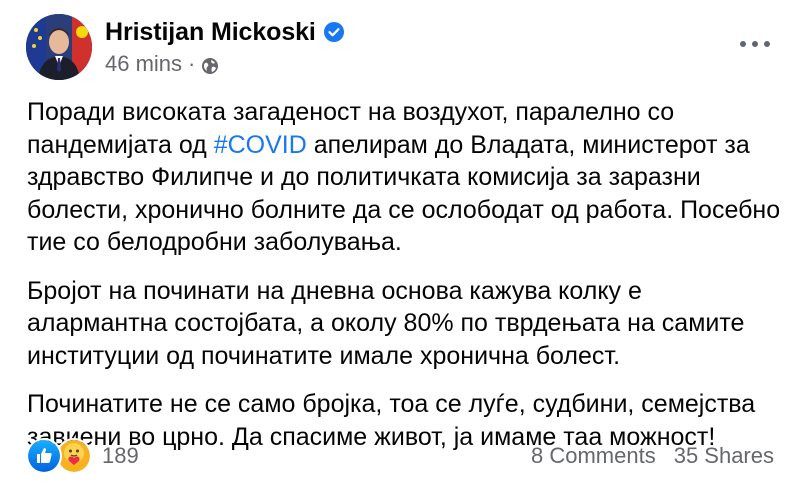  Describe the element at coordinates (44, 456) in the screenshot. I see `like-reaction-icon` at that location.